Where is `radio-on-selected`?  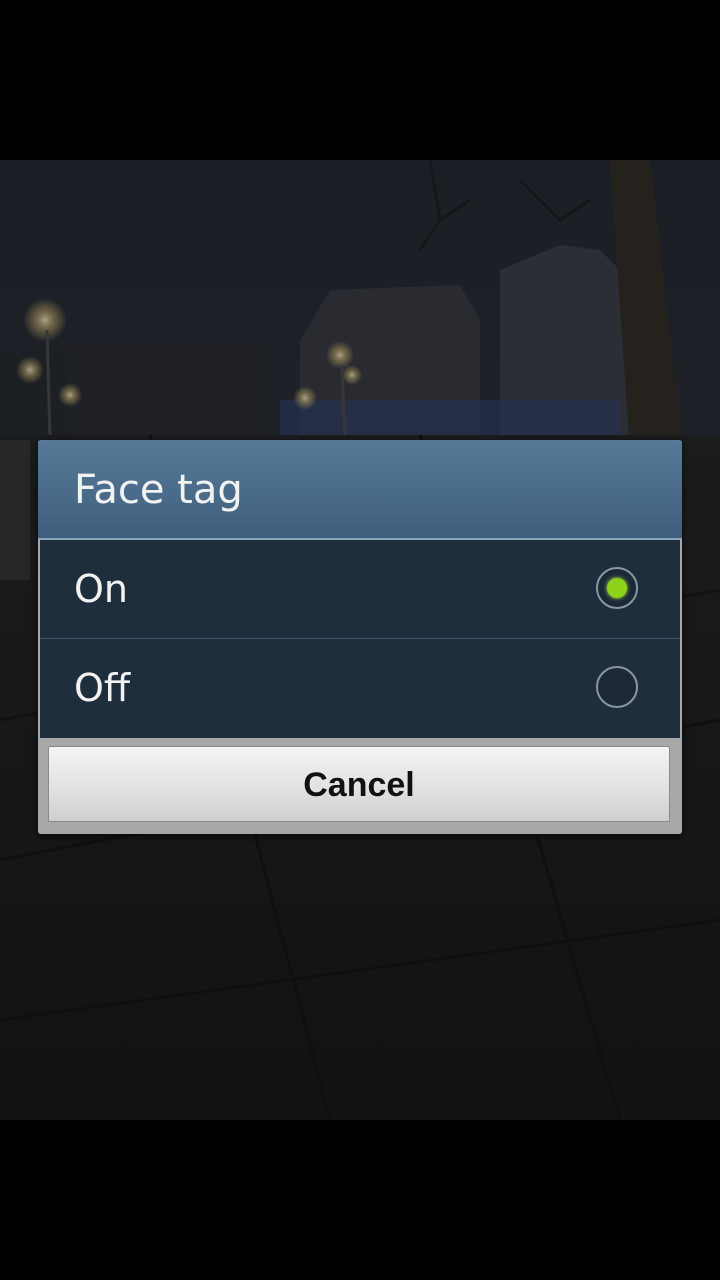 radio-on-selected is located at coordinates (617, 588).